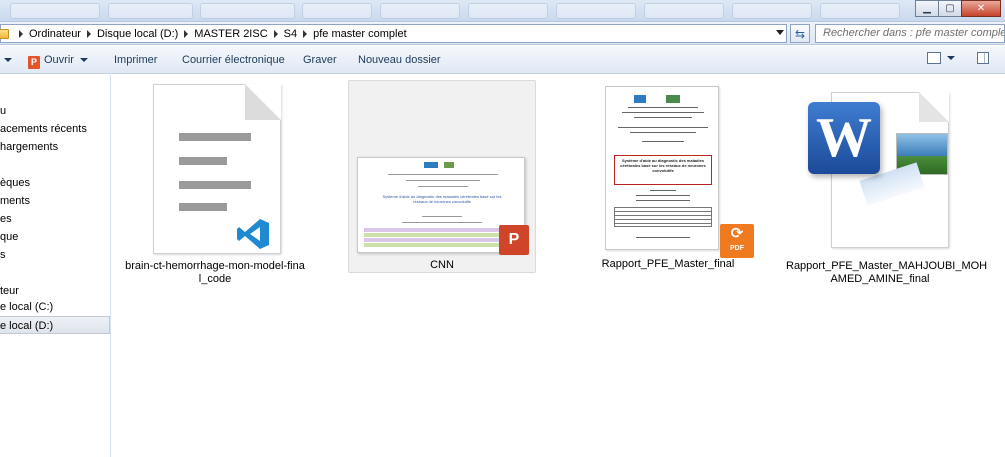 This screenshot has height=457, width=1005. I want to click on nav-item: èques, so click(55, 183).